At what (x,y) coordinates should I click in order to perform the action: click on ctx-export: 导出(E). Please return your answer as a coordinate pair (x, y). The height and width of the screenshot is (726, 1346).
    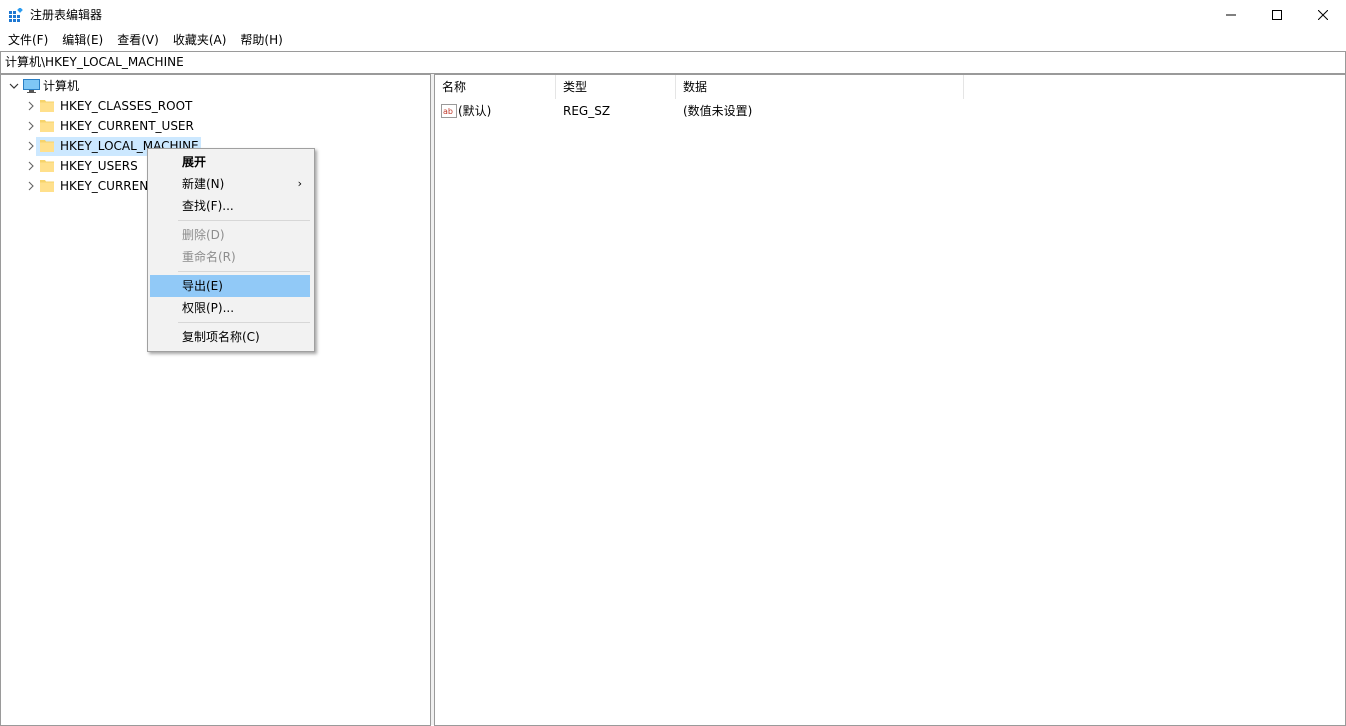
    Looking at the image, I should click on (230, 286).